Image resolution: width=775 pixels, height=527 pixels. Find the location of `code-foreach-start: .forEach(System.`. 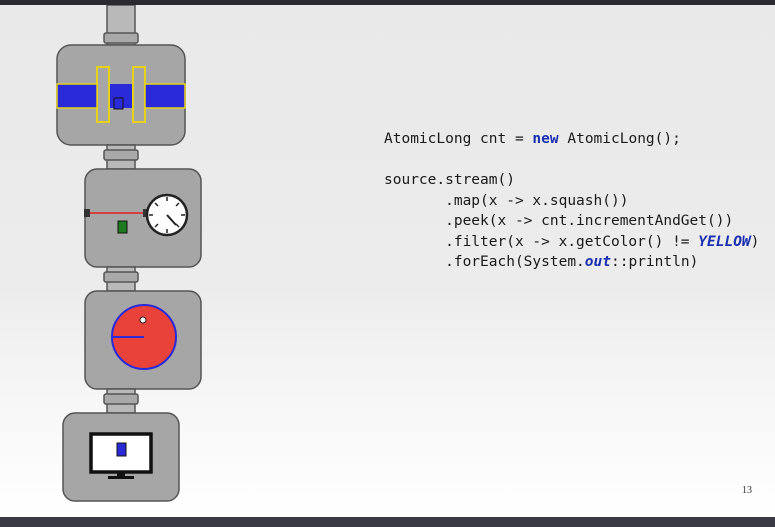

code-foreach-start: .forEach(System. is located at coordinates (484, 262).